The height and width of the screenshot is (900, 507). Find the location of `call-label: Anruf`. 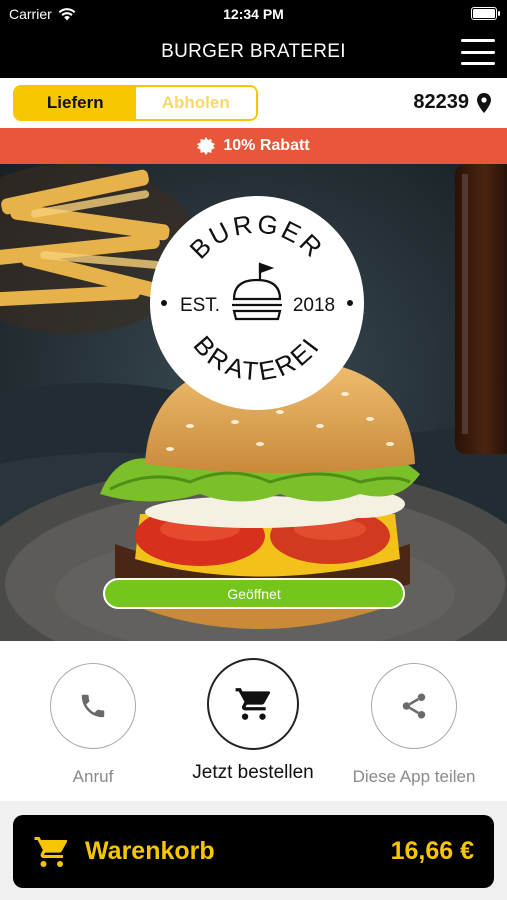

call-label: Anruf is located at coordinates (93, 776).